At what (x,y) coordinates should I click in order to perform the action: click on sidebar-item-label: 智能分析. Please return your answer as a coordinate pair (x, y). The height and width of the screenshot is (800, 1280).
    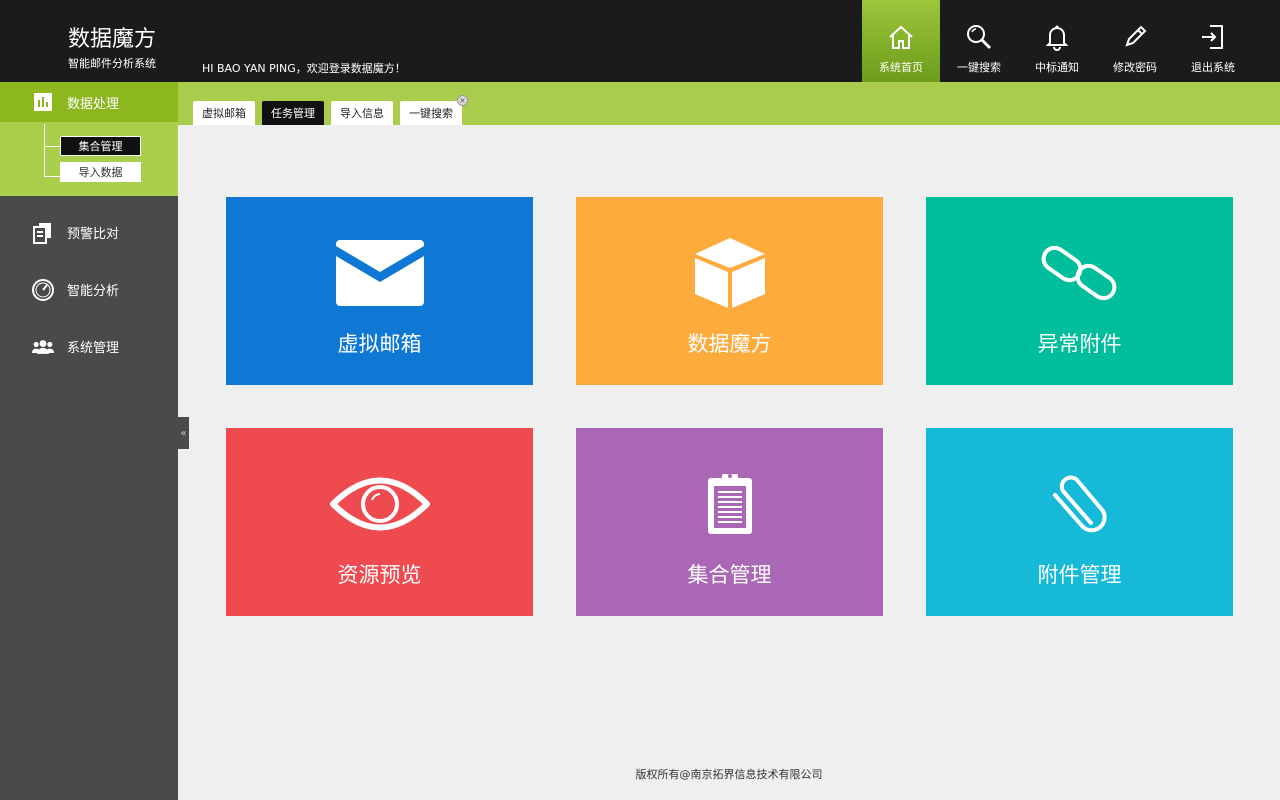
    Looking at the image, I should click on (93, 291).